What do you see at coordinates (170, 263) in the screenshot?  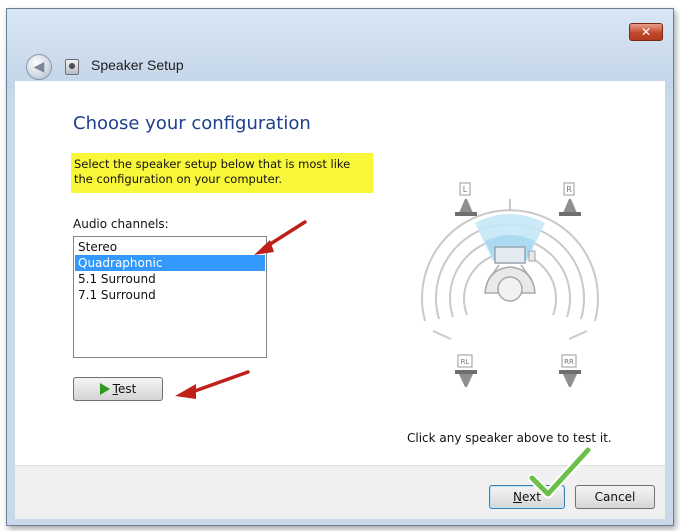 I see `list-item-quadraphonic: Quadraphonic` at bounding box center [170, 263].